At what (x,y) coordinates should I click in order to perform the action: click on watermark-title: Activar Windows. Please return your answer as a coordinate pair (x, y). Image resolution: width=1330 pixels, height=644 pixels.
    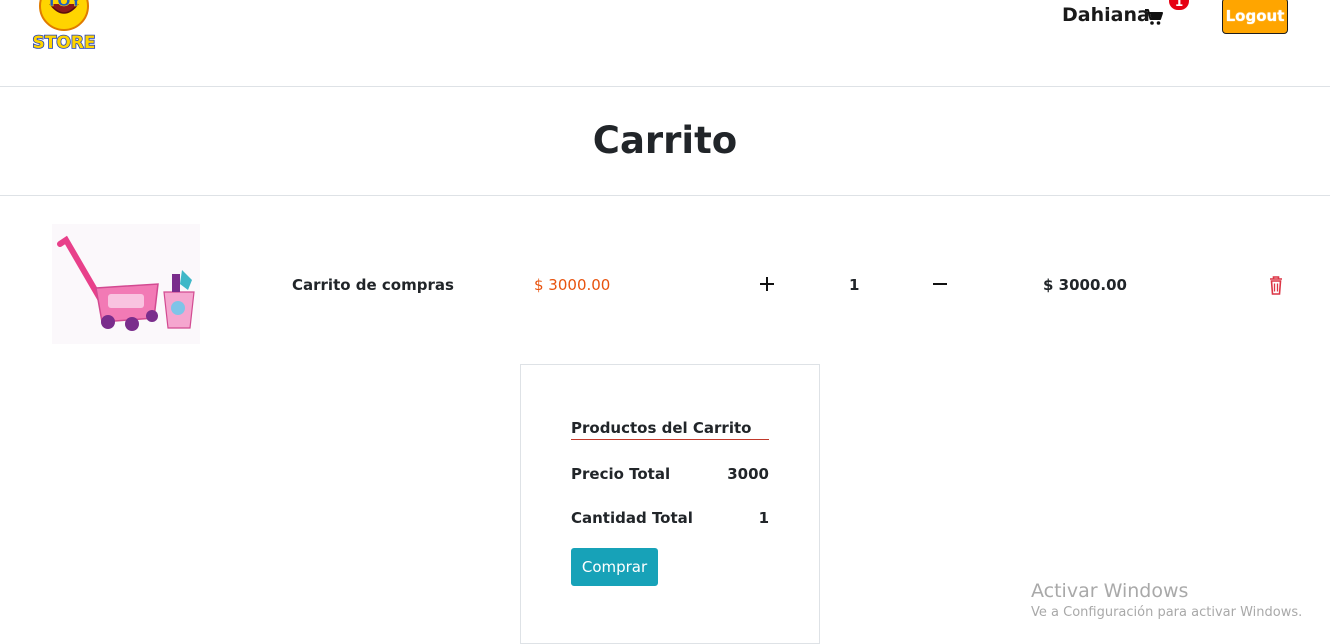
    Looking at the image, I should click on (1110, 591).